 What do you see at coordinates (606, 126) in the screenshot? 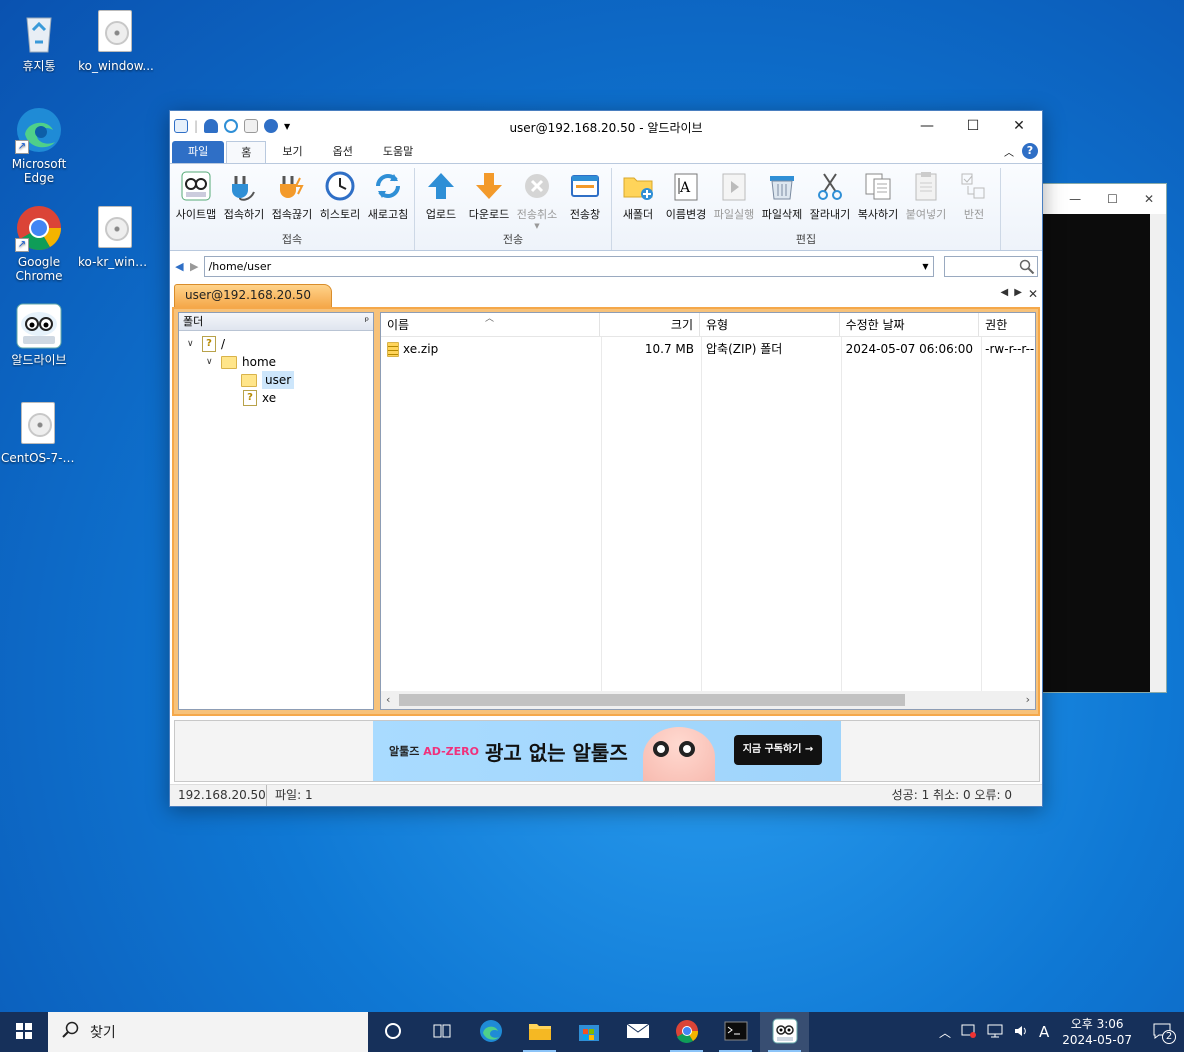
I see `title-bar: | ▼ user@192.168.20.50 - 알드라이브 — ☐ ✕` at bounding box center [606, 126].